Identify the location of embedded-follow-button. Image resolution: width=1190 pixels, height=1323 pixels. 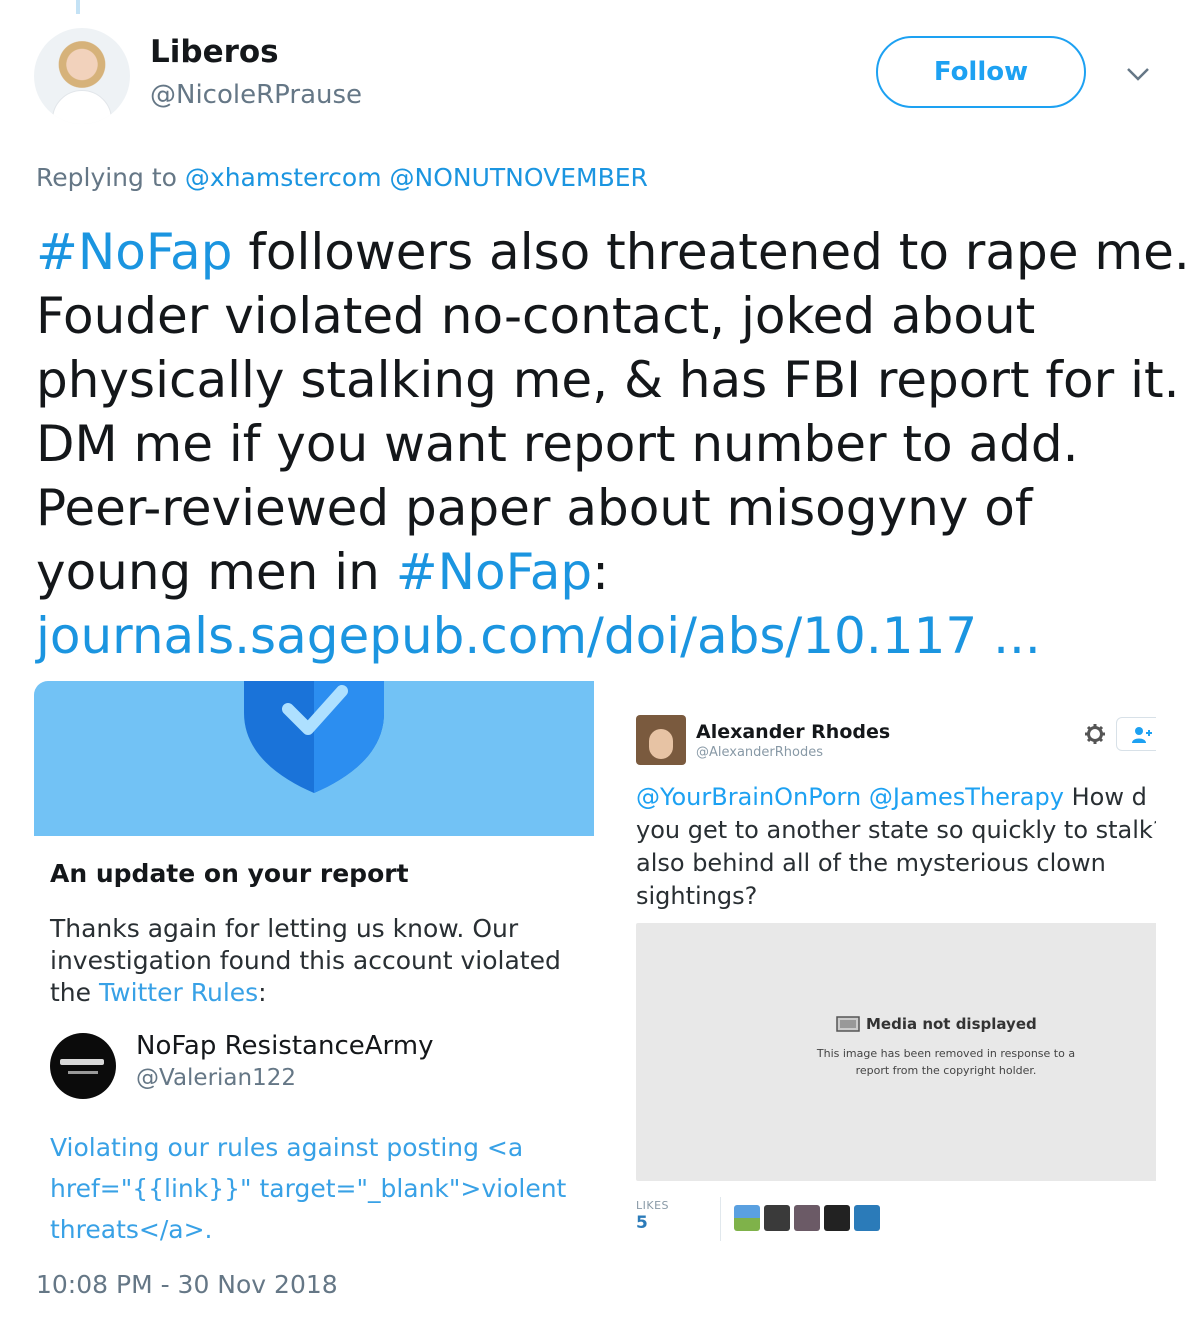
(1136, 734).